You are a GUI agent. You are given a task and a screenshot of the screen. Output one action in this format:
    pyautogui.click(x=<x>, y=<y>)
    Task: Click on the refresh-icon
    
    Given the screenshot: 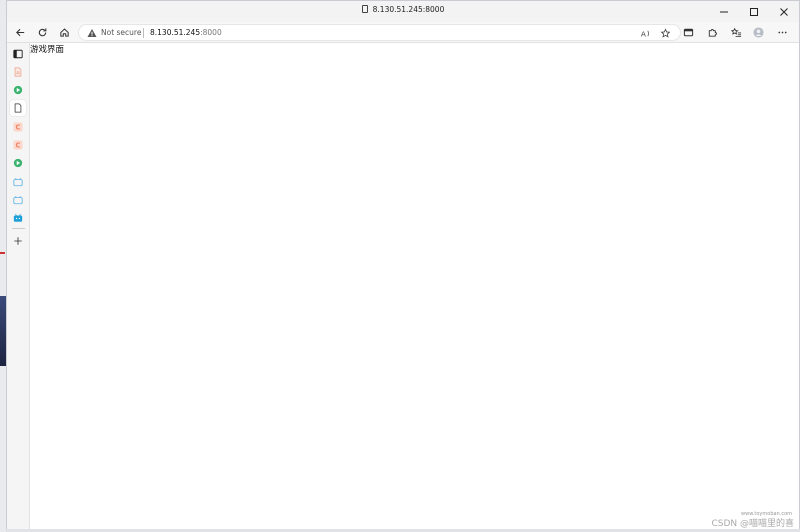 What is the action you would take?
    pyautogui.click(x=42, y=31)
    